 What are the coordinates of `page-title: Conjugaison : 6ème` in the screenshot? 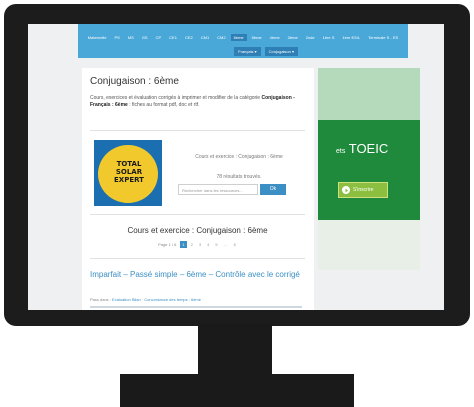 It's located at (134, 81).